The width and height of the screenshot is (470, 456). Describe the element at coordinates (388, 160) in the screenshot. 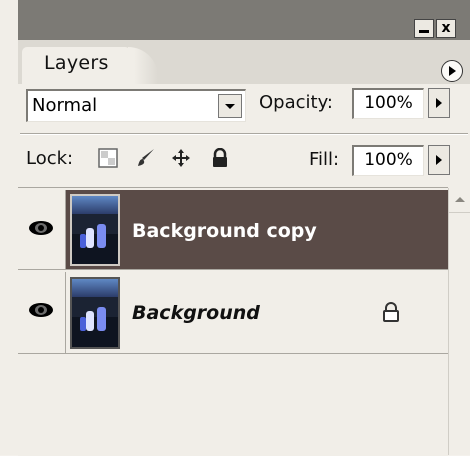

I see `fill-field: 100%` at that location.